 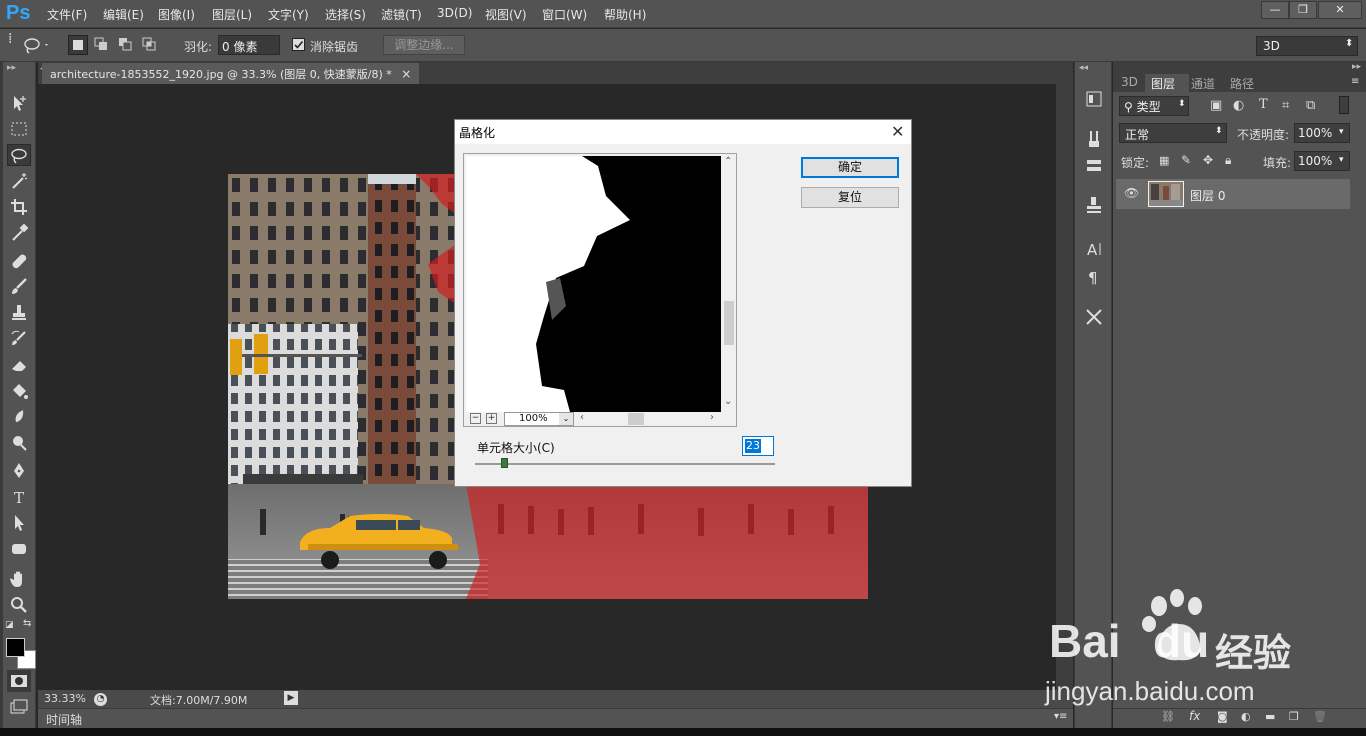 What do you see at coordinates (758, 446) in the screenshot?
I see `cell-size-input: 23` at bounding box center [758, 446].